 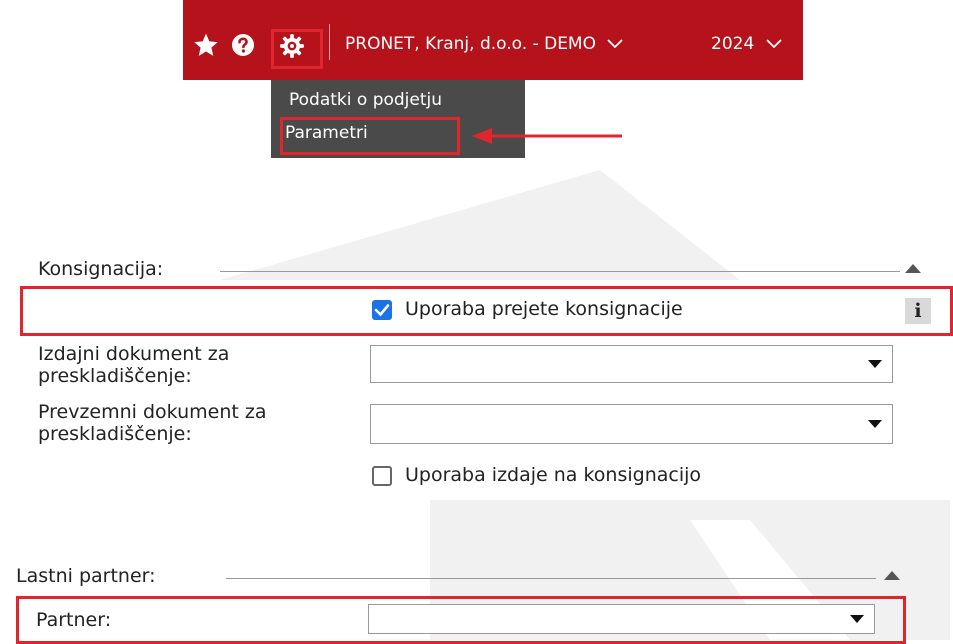 I want to click on background-shape-top, so click(x=480, y=225).